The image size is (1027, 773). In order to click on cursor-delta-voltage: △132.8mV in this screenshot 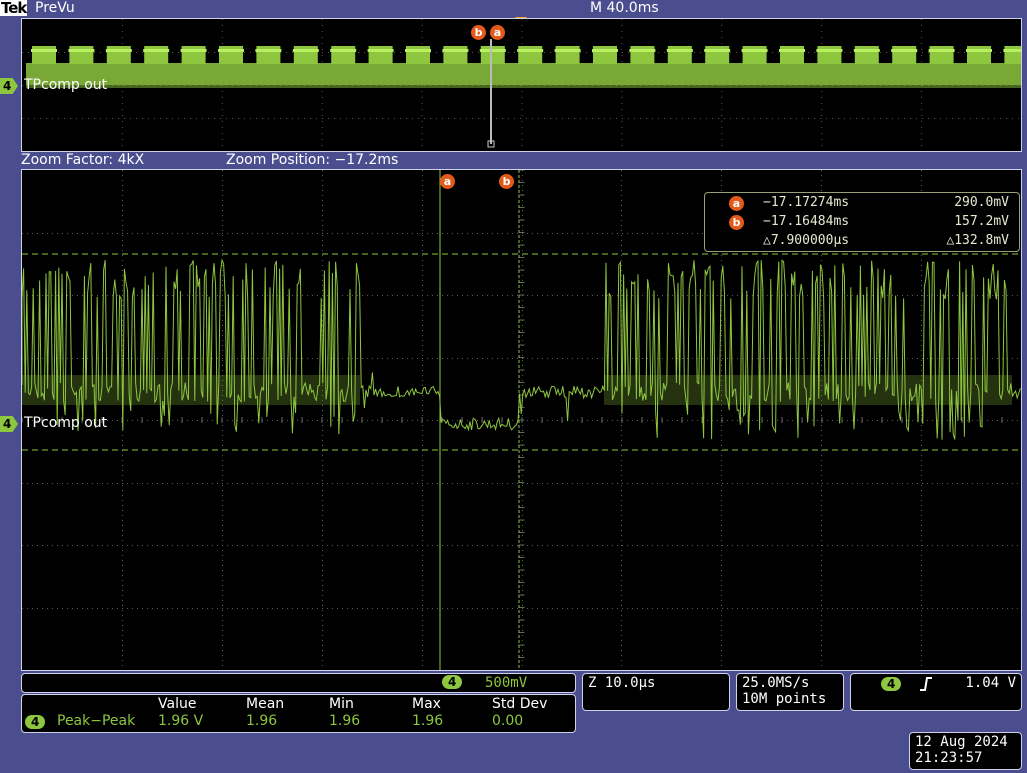, I will do `click(977, 240)`.